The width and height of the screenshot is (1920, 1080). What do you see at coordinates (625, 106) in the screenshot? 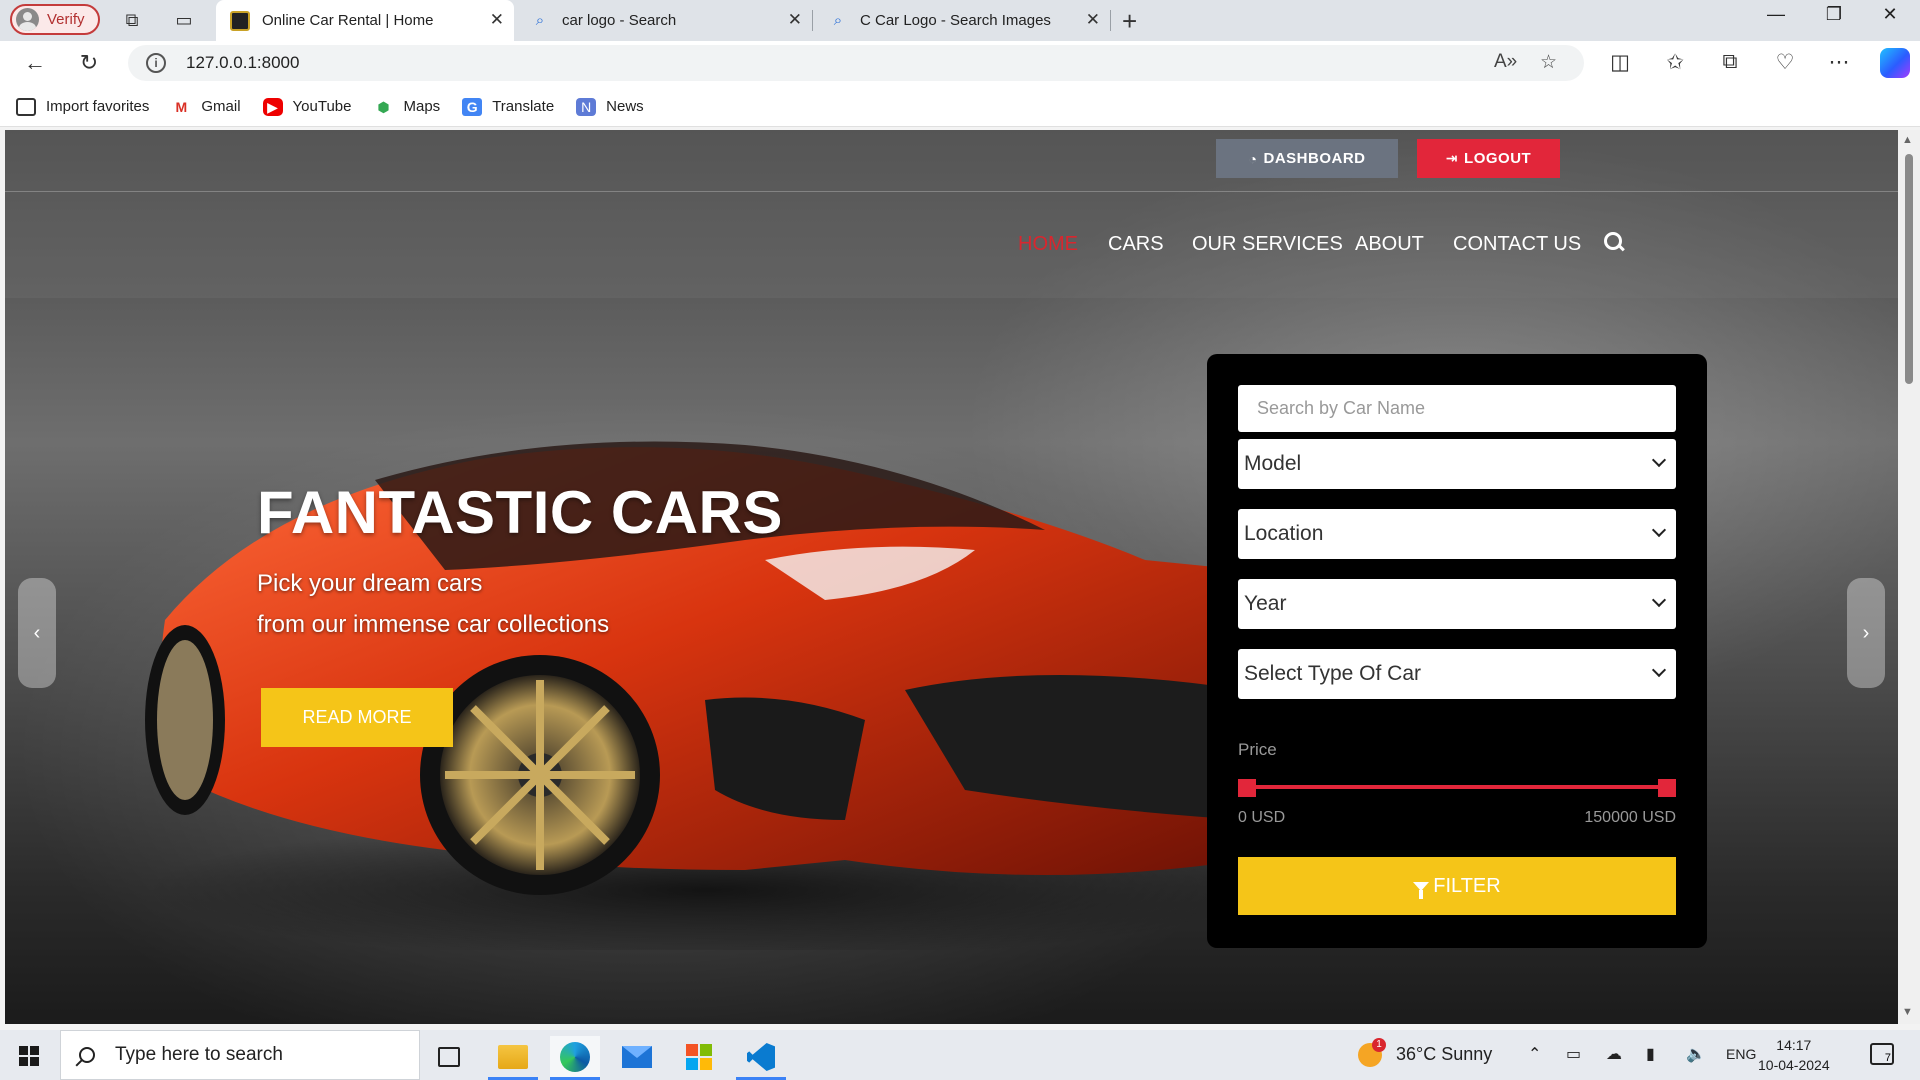
I see `favorite-label: News` at bounding box center [625, 106].